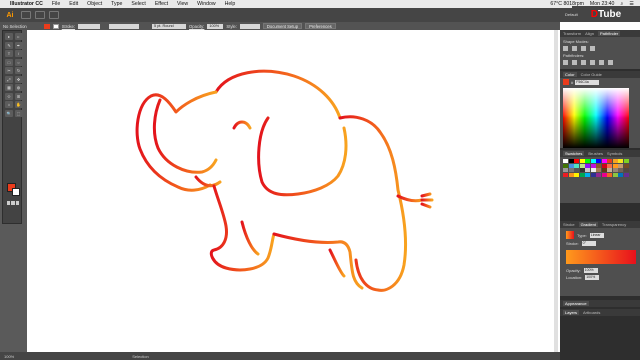  Describe the element at coordinates (9, 36) in the screenshot. I see `selection-tool-icon: ▸` at that location.